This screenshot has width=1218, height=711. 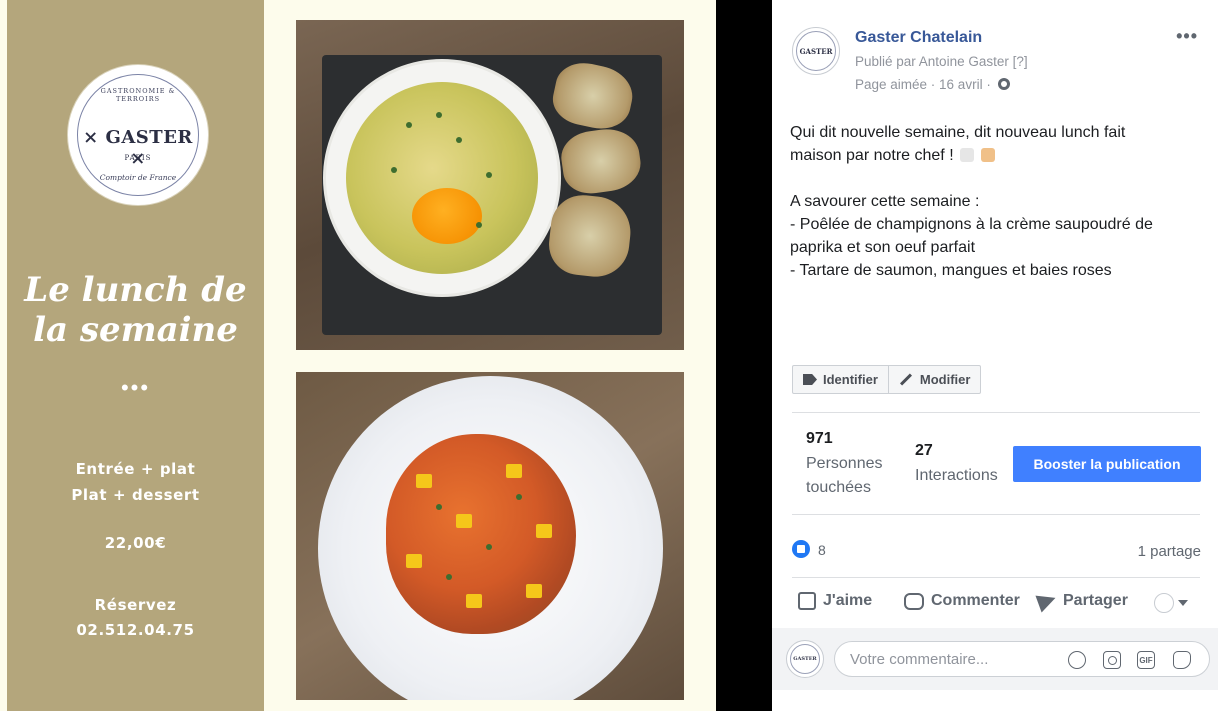 What do you see at coordinates (838, 487) in the screenshot?
I see `reach-label-2: touchées` at bounding box center [838, 487].